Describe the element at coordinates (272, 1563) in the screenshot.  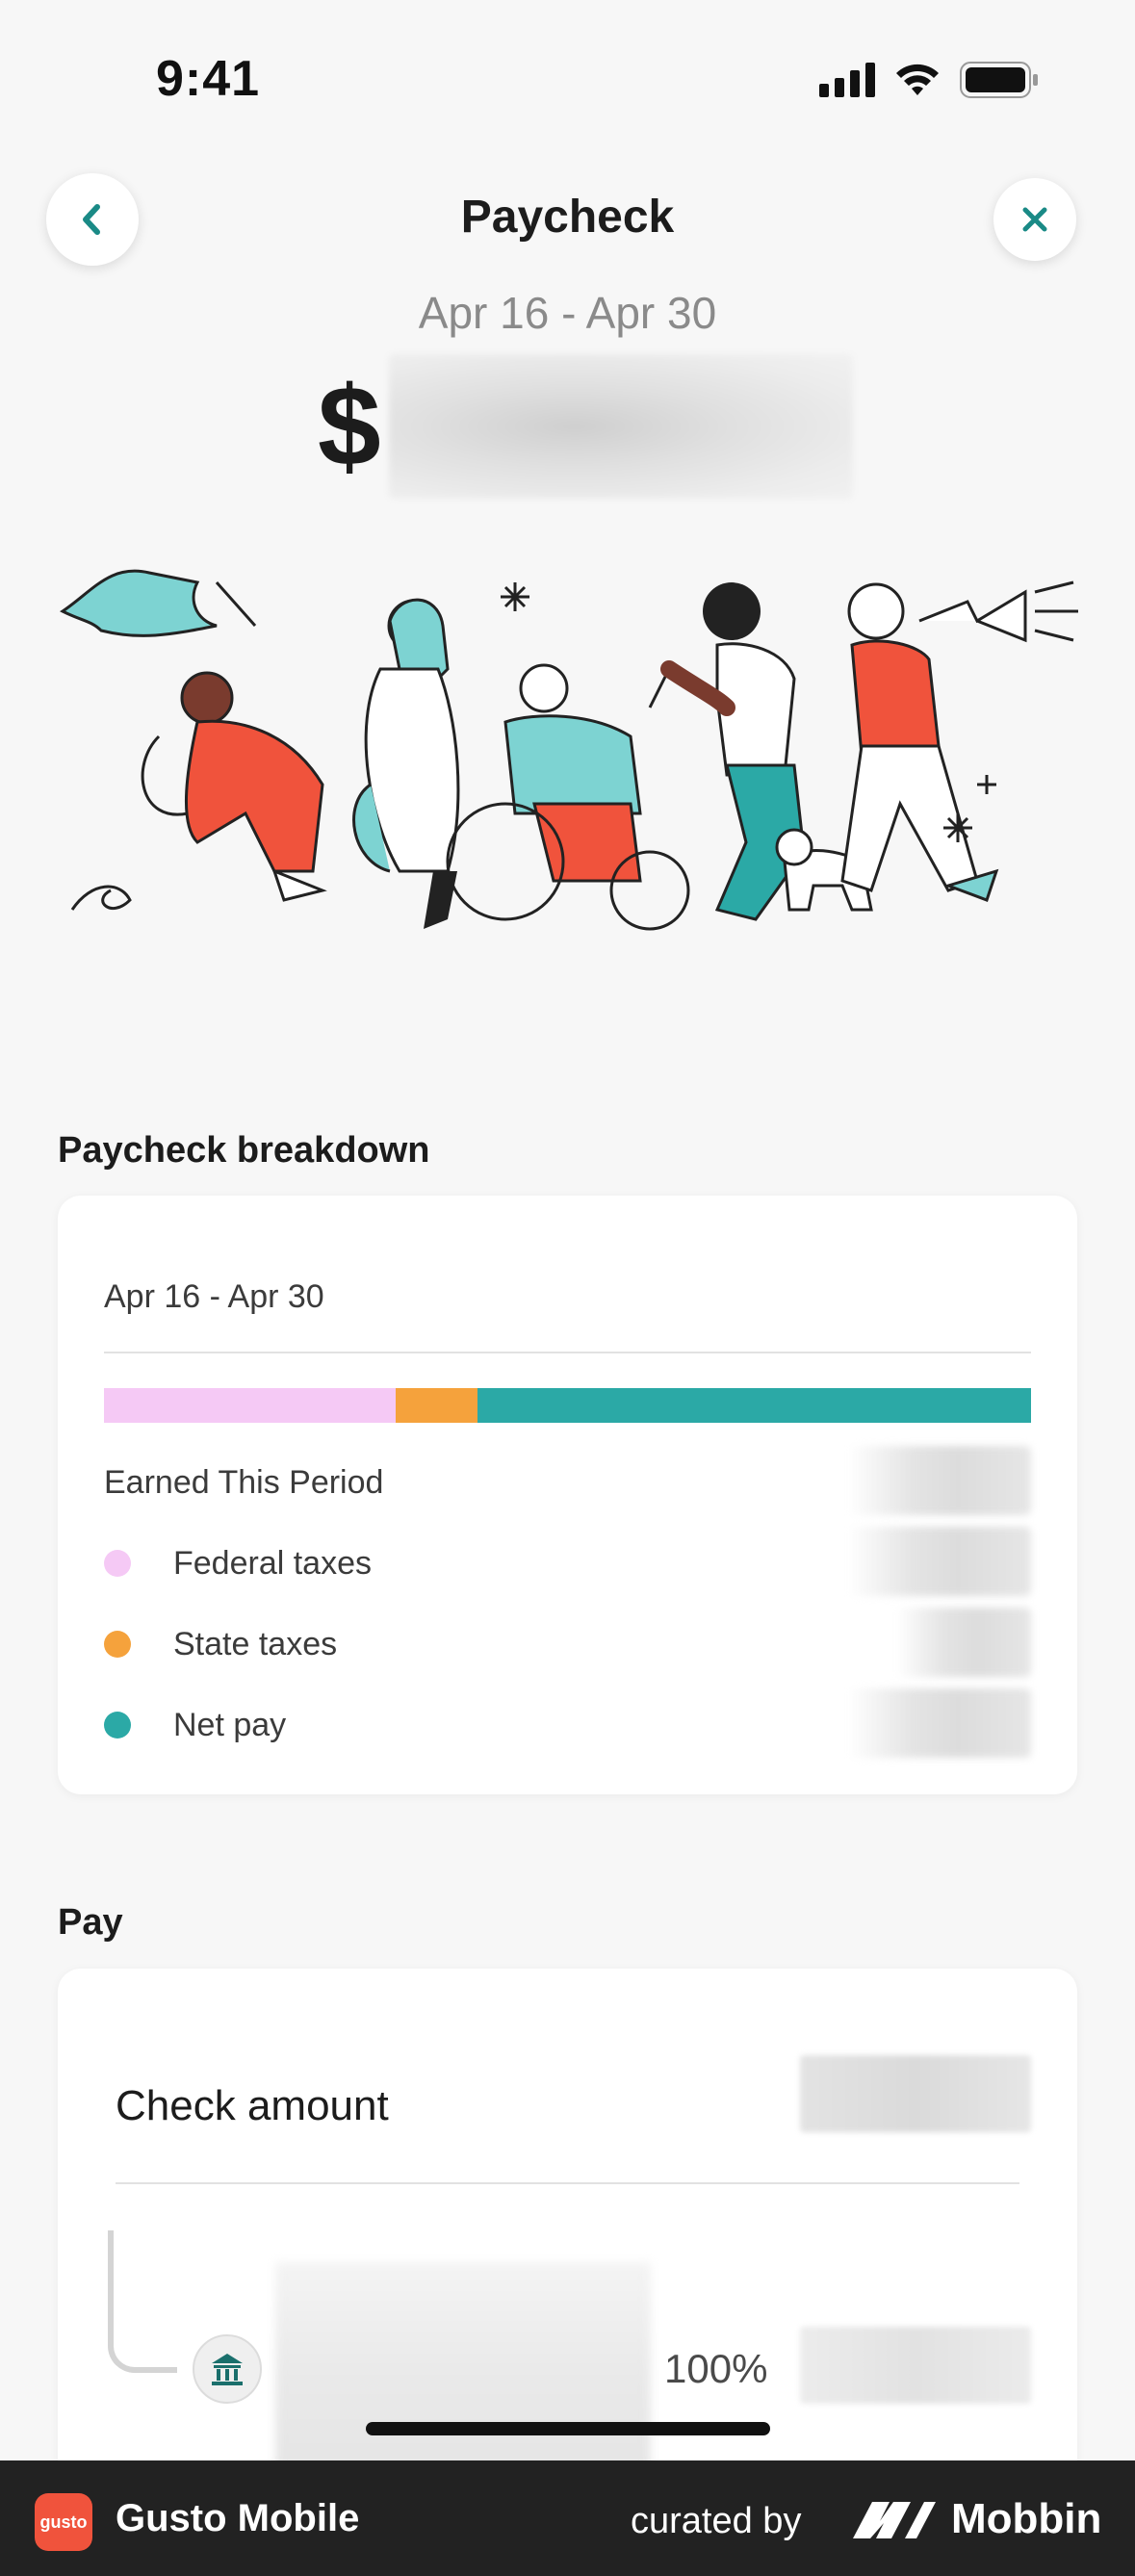
I see `legend-label: Federal taxes` at that location.